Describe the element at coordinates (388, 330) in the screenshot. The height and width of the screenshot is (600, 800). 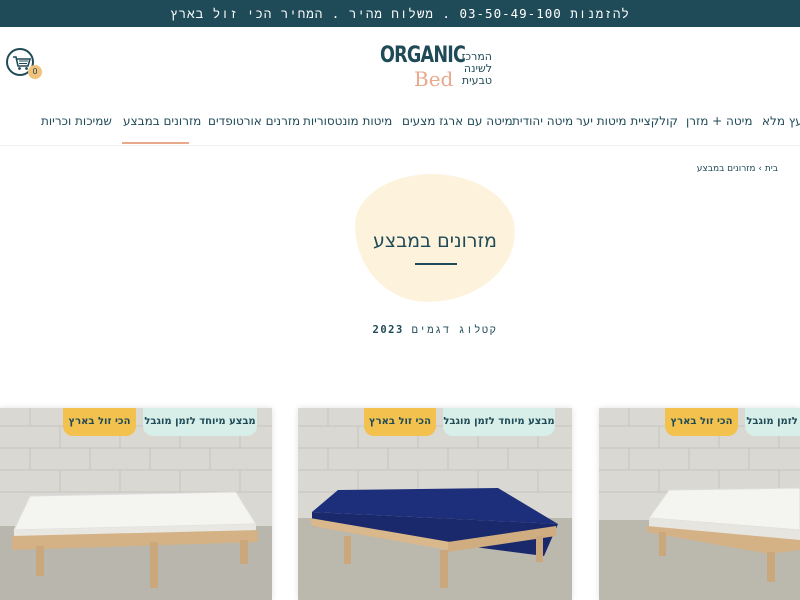
I see `catalog-year: 2023` at that location.